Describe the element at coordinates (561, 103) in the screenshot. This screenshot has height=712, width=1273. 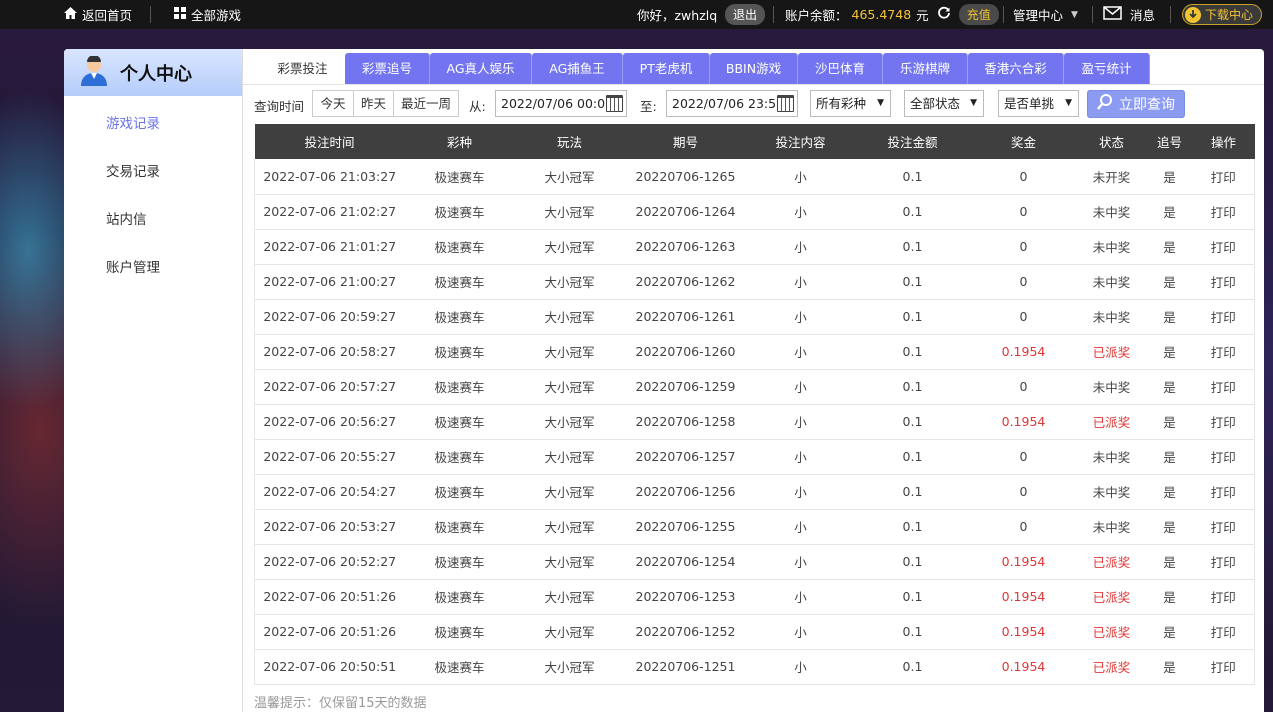
I see `from-date-input: 2022/07/06 00:00` at that location.